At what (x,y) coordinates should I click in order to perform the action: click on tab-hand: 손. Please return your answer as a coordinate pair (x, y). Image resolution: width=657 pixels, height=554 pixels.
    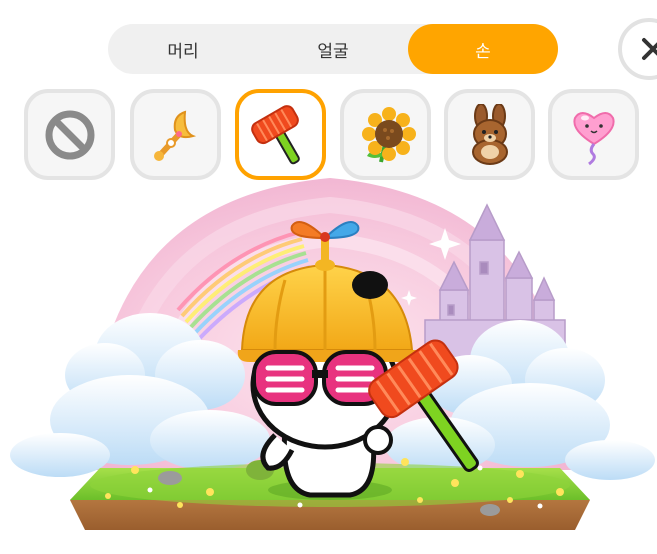
    Looking at the image, I should click on (483, 49).